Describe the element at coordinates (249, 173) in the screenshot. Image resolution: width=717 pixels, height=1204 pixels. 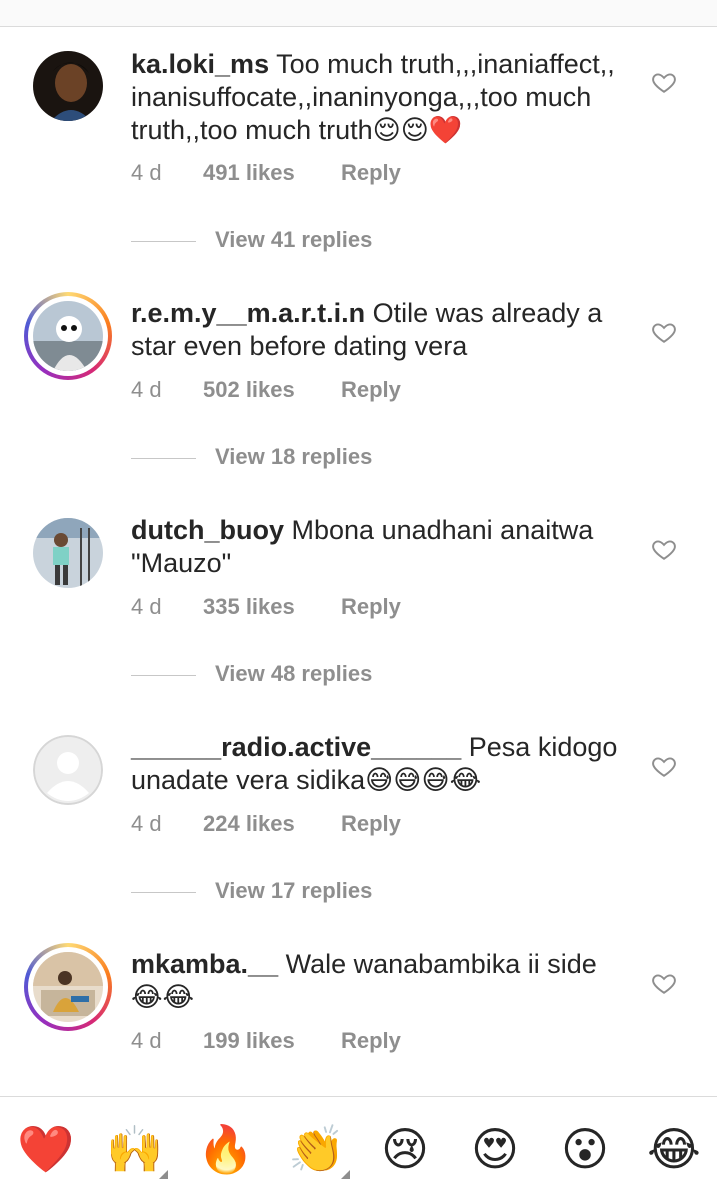
I see `comment-likes: 491 likes` at that location.